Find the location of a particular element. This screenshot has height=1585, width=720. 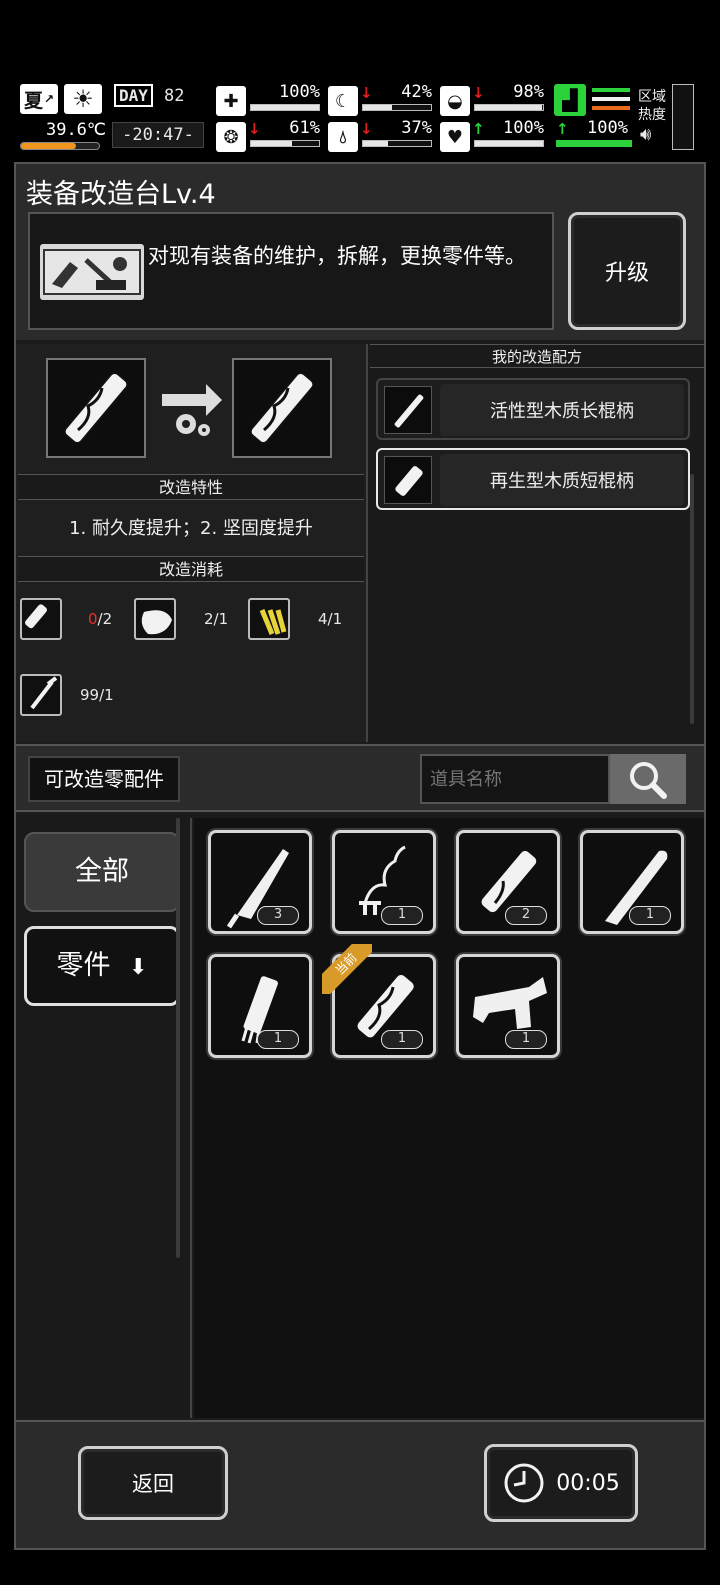

mood-value: 61% is located at coordinates (304, 128).